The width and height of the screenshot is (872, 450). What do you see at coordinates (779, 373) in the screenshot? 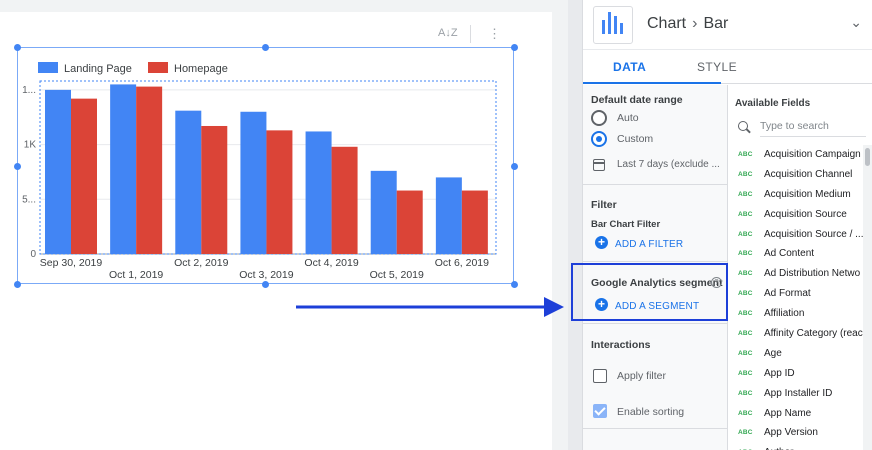
I see `field-name: App ID` at bounding box center [779, 373].